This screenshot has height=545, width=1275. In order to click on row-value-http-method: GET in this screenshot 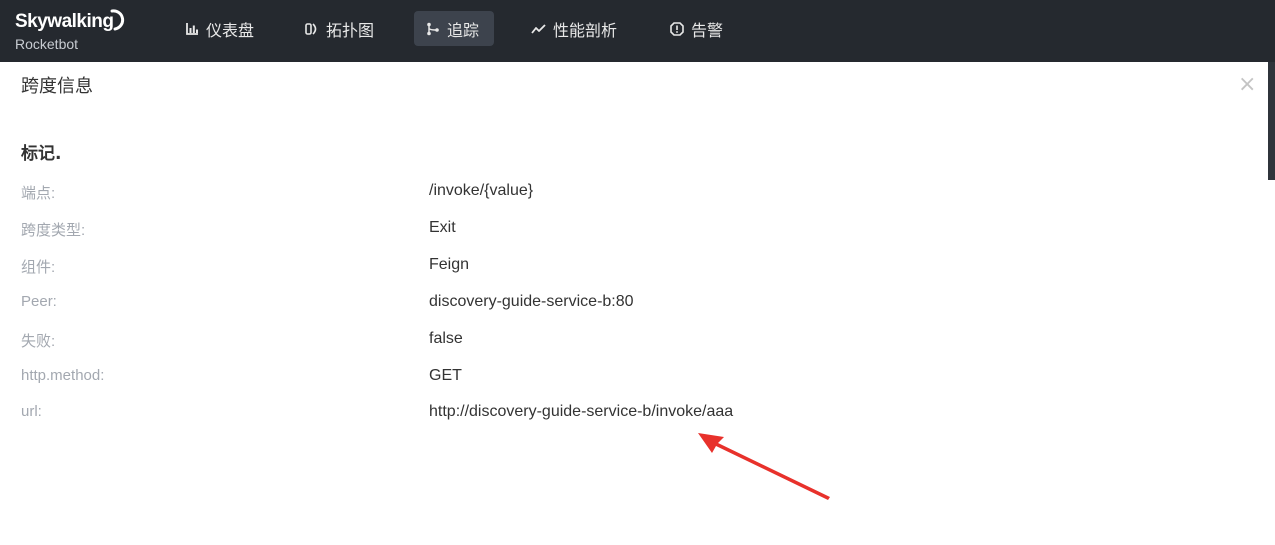, I will do `click(445, 375)`.